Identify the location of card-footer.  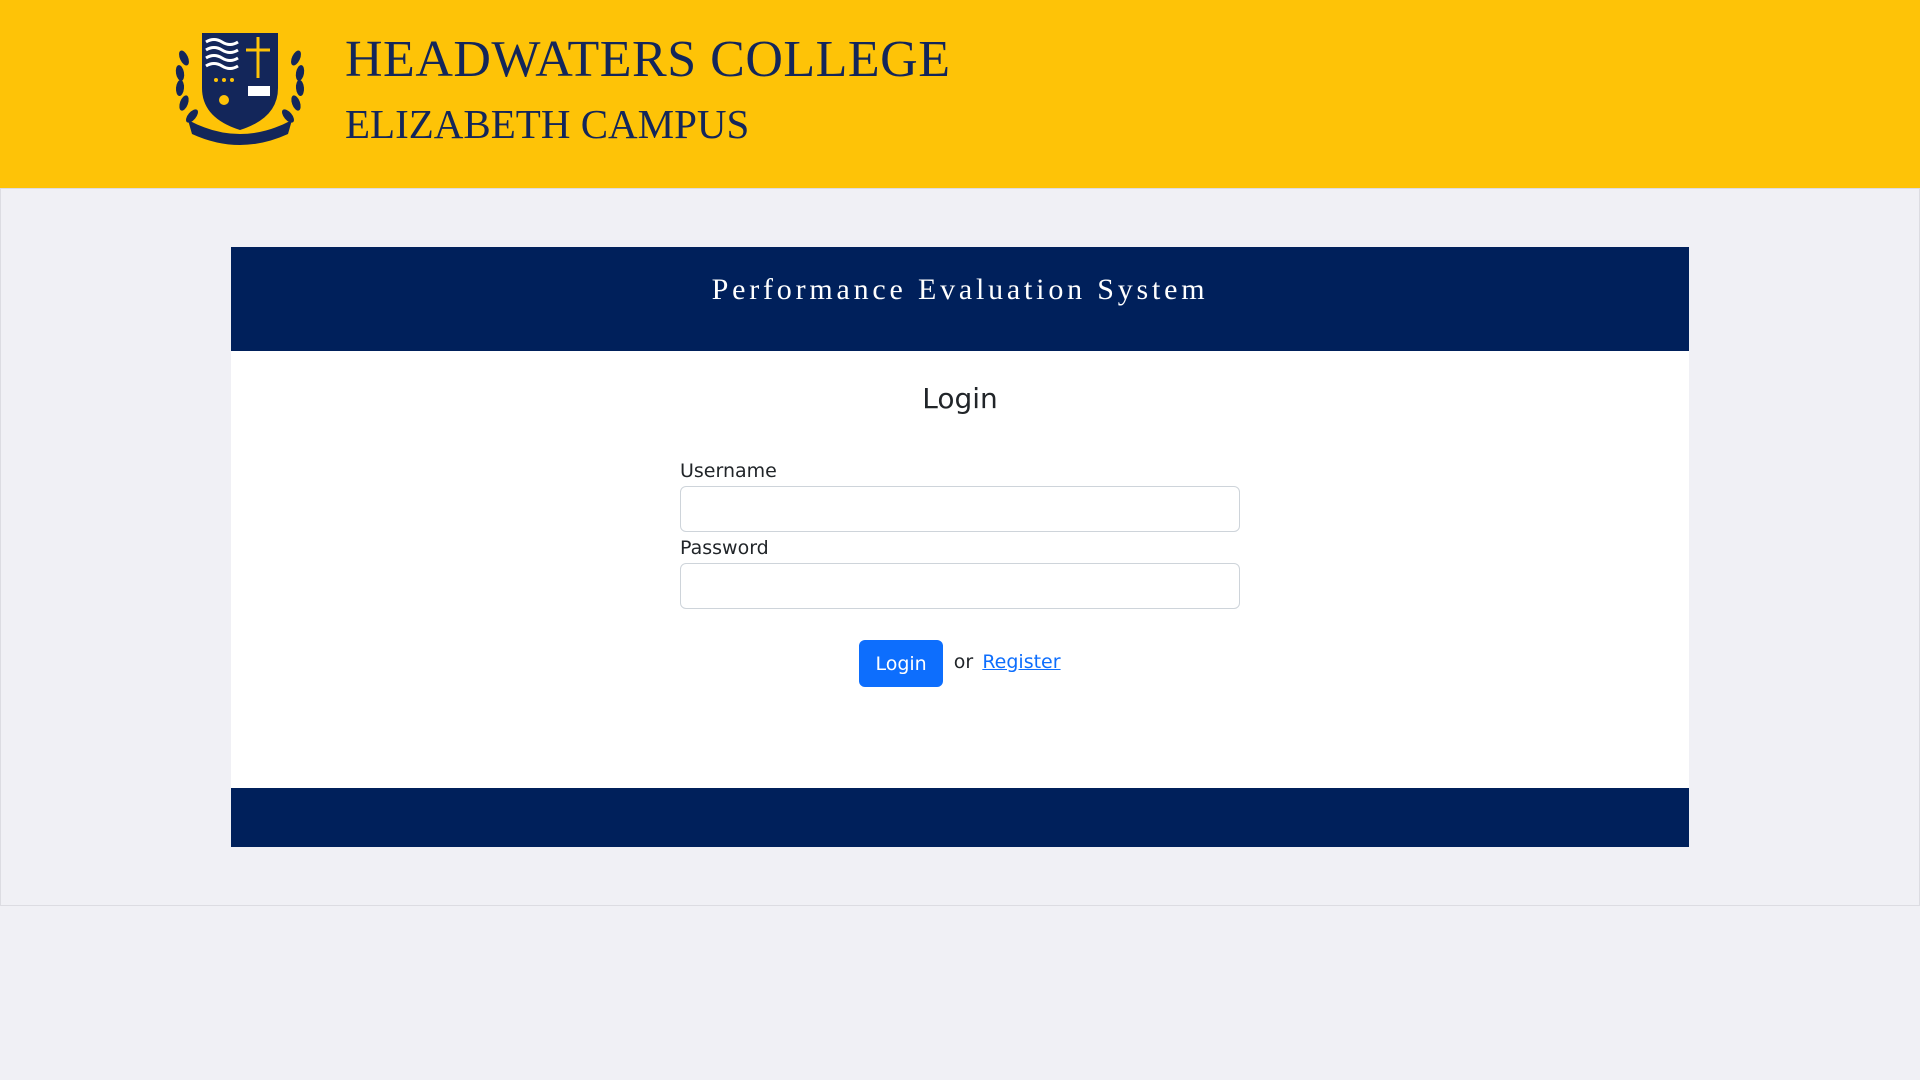
(960, 817).